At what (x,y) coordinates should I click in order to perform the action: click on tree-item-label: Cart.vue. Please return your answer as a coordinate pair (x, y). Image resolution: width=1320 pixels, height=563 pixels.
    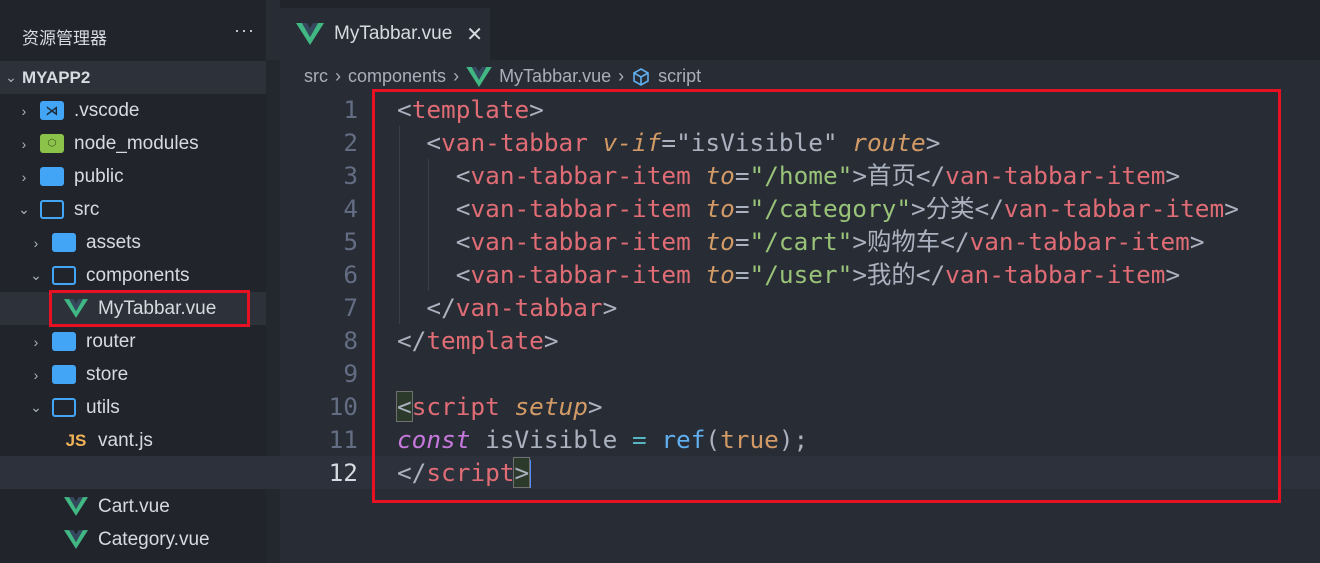
    Looking at the image, I should click on (134, 506).